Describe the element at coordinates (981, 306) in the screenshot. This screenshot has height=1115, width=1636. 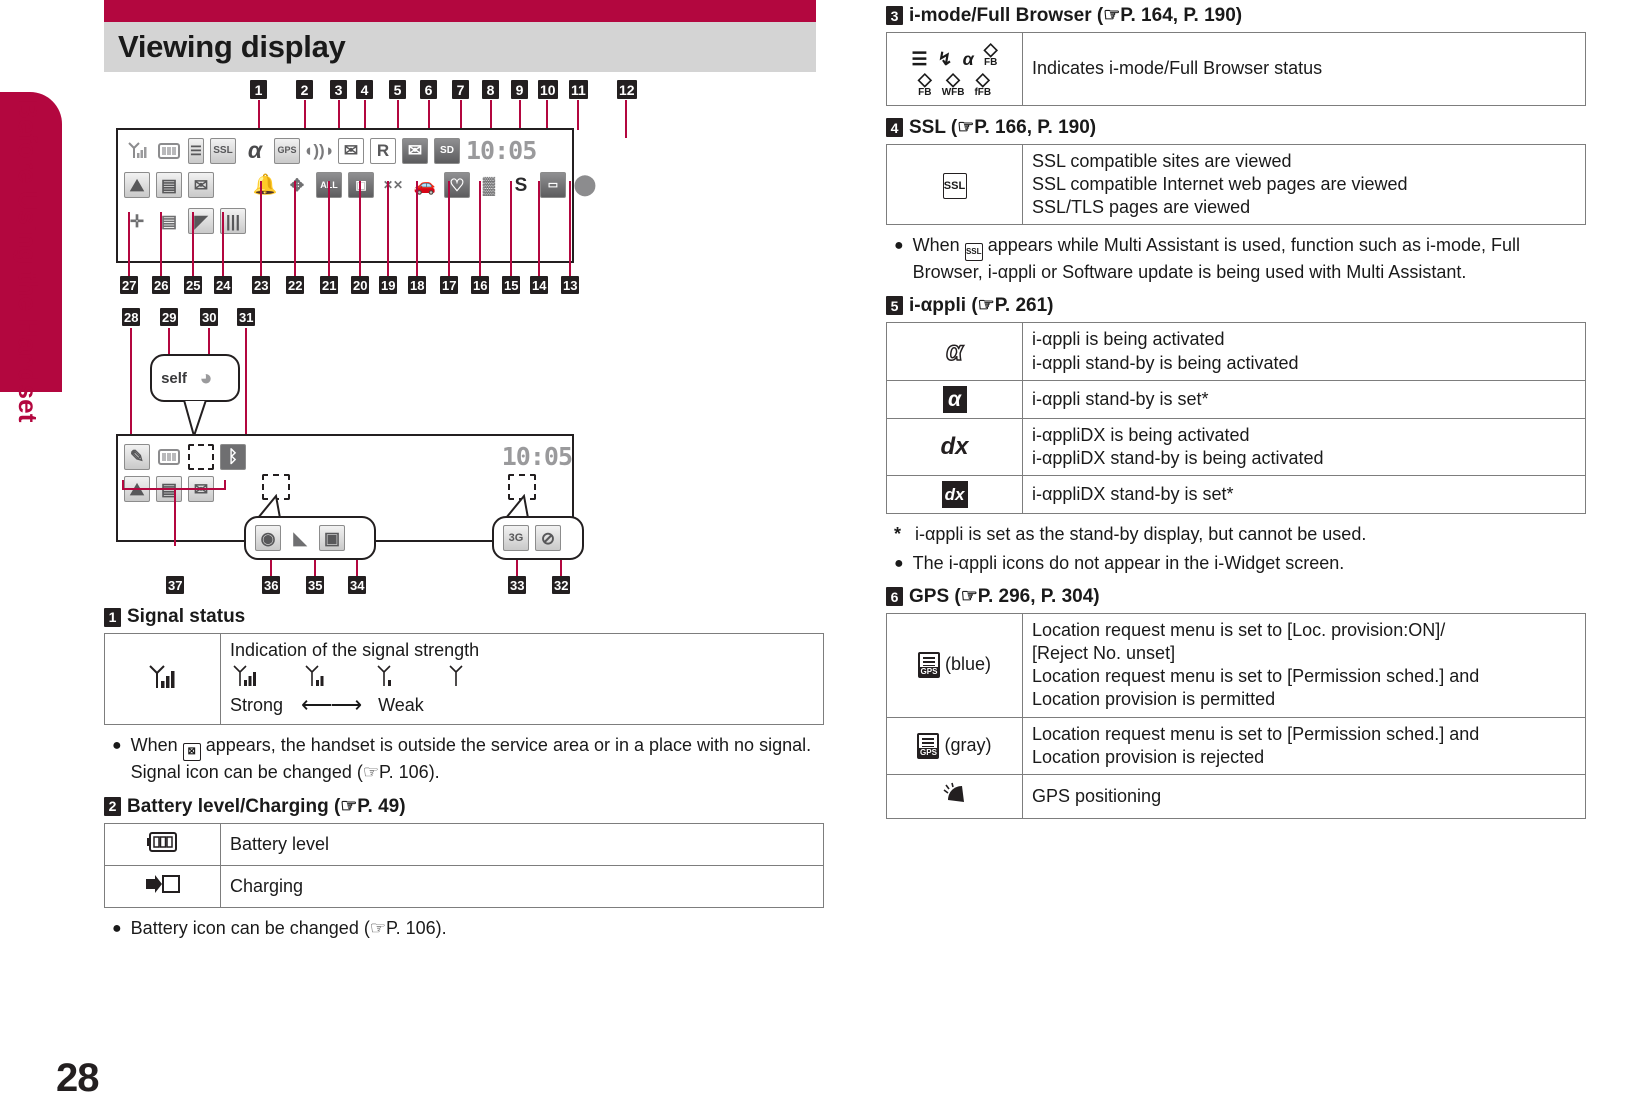
I see `section-title-5: i-αppli (☞P. 261)` at that location.